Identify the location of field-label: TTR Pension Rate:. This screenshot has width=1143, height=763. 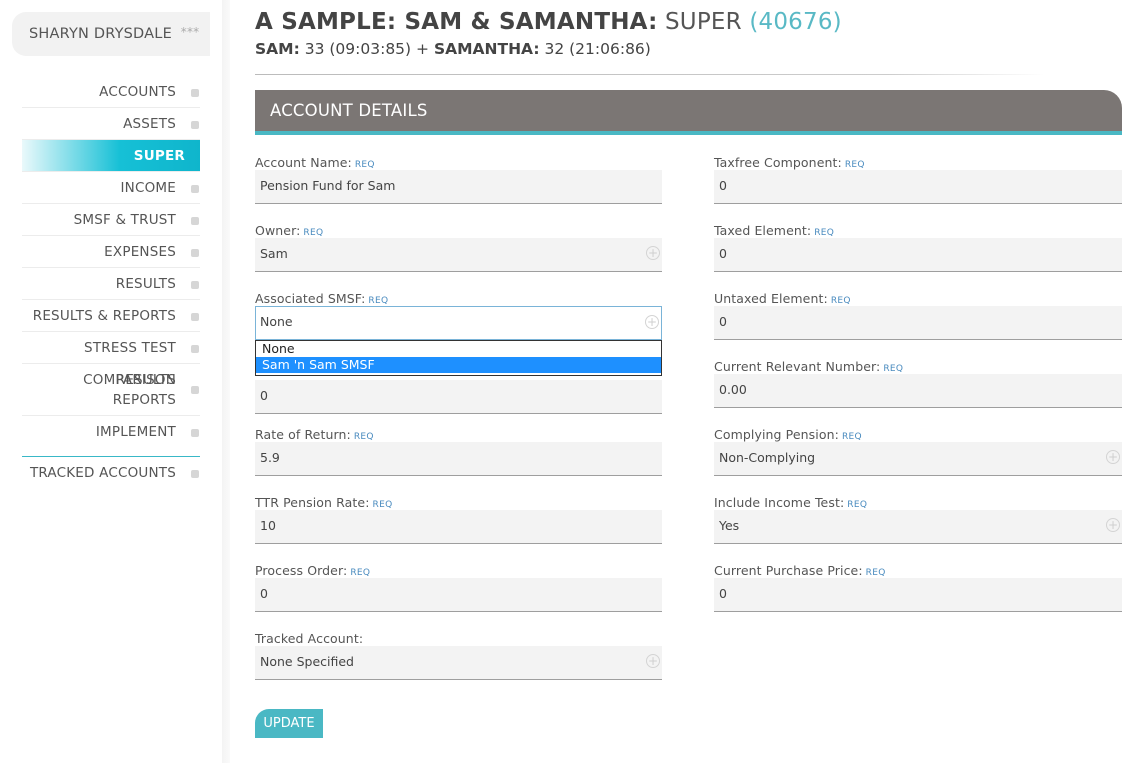
(312, 502).